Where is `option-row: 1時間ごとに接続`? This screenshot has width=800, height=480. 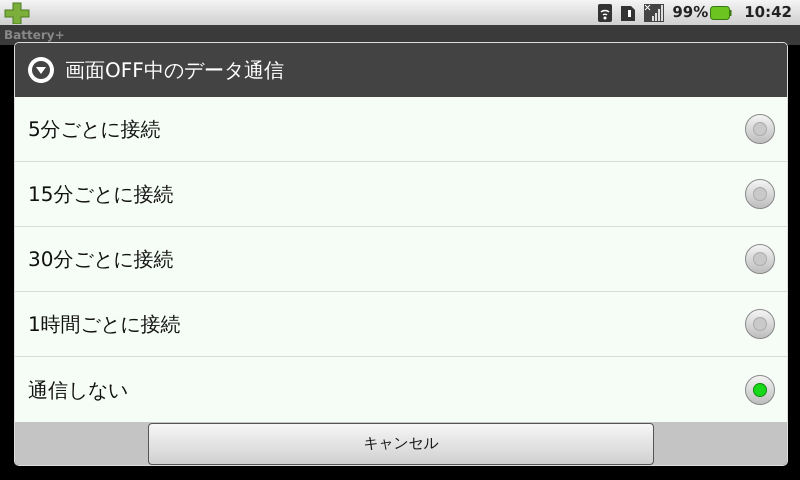 option-row: 1時間ごとに接続 is located at coordinates (401, 324).